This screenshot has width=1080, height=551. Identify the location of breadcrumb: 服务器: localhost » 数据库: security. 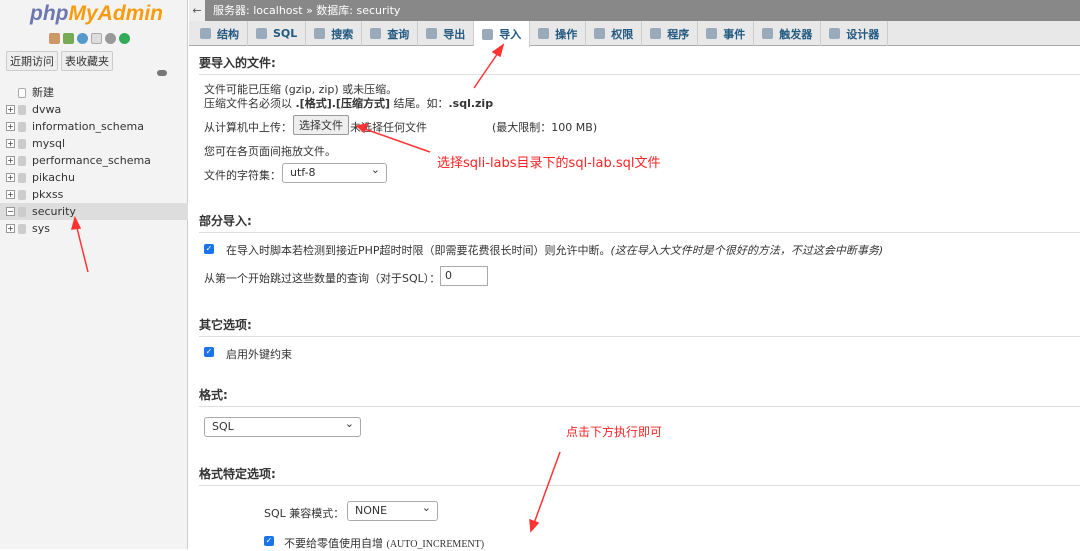
(306, 10).